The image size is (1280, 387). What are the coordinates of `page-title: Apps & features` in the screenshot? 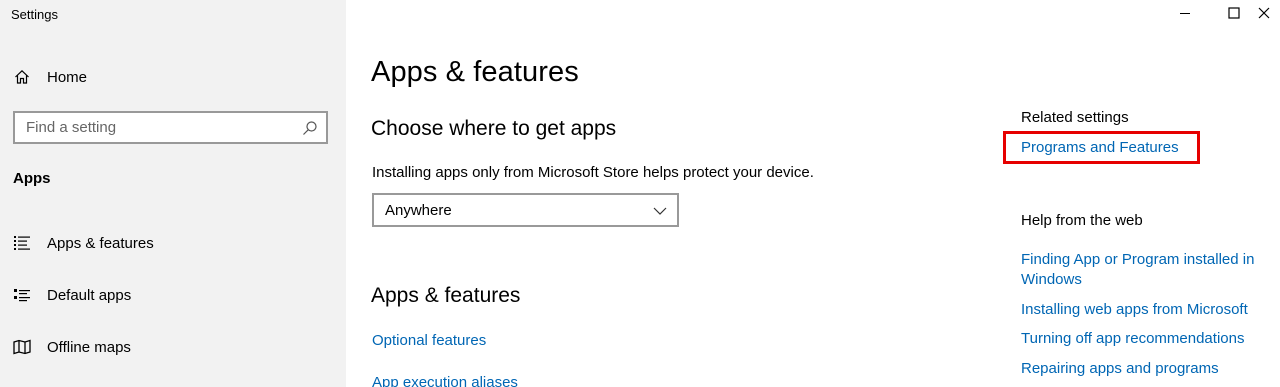 It's located at (475, 72).